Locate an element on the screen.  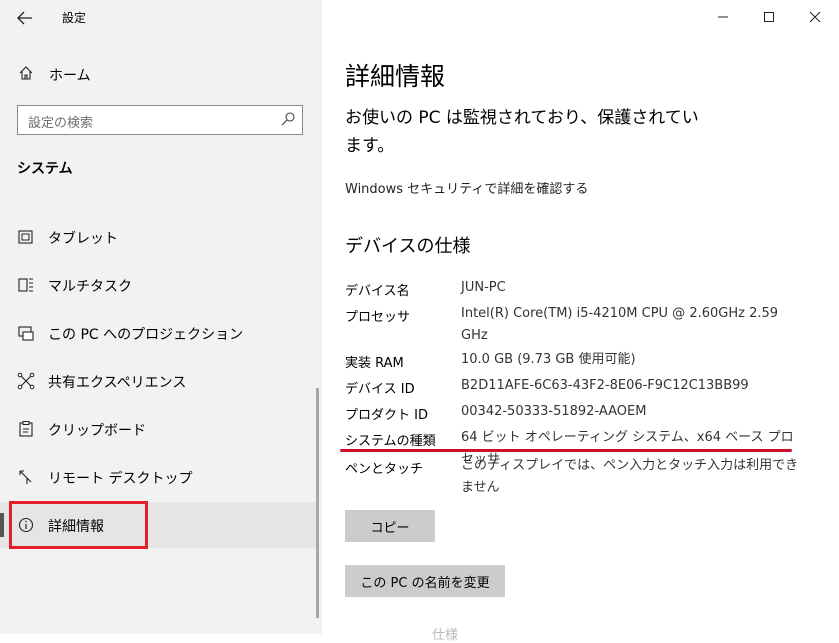
copy-button: コピー is located at coordinates (390, 526).